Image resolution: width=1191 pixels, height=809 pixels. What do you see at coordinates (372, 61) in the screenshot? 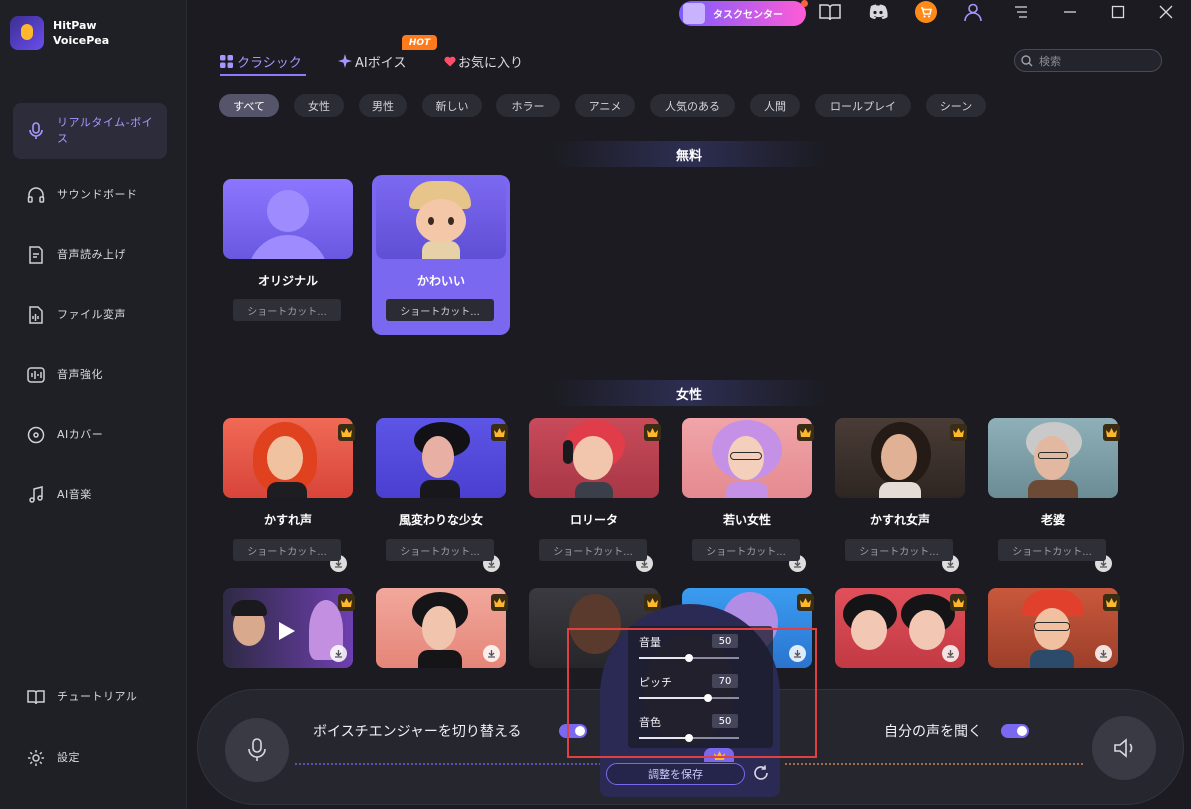
I see `tab-ai-voice: AIボイス` at bounding box center [372, 61].